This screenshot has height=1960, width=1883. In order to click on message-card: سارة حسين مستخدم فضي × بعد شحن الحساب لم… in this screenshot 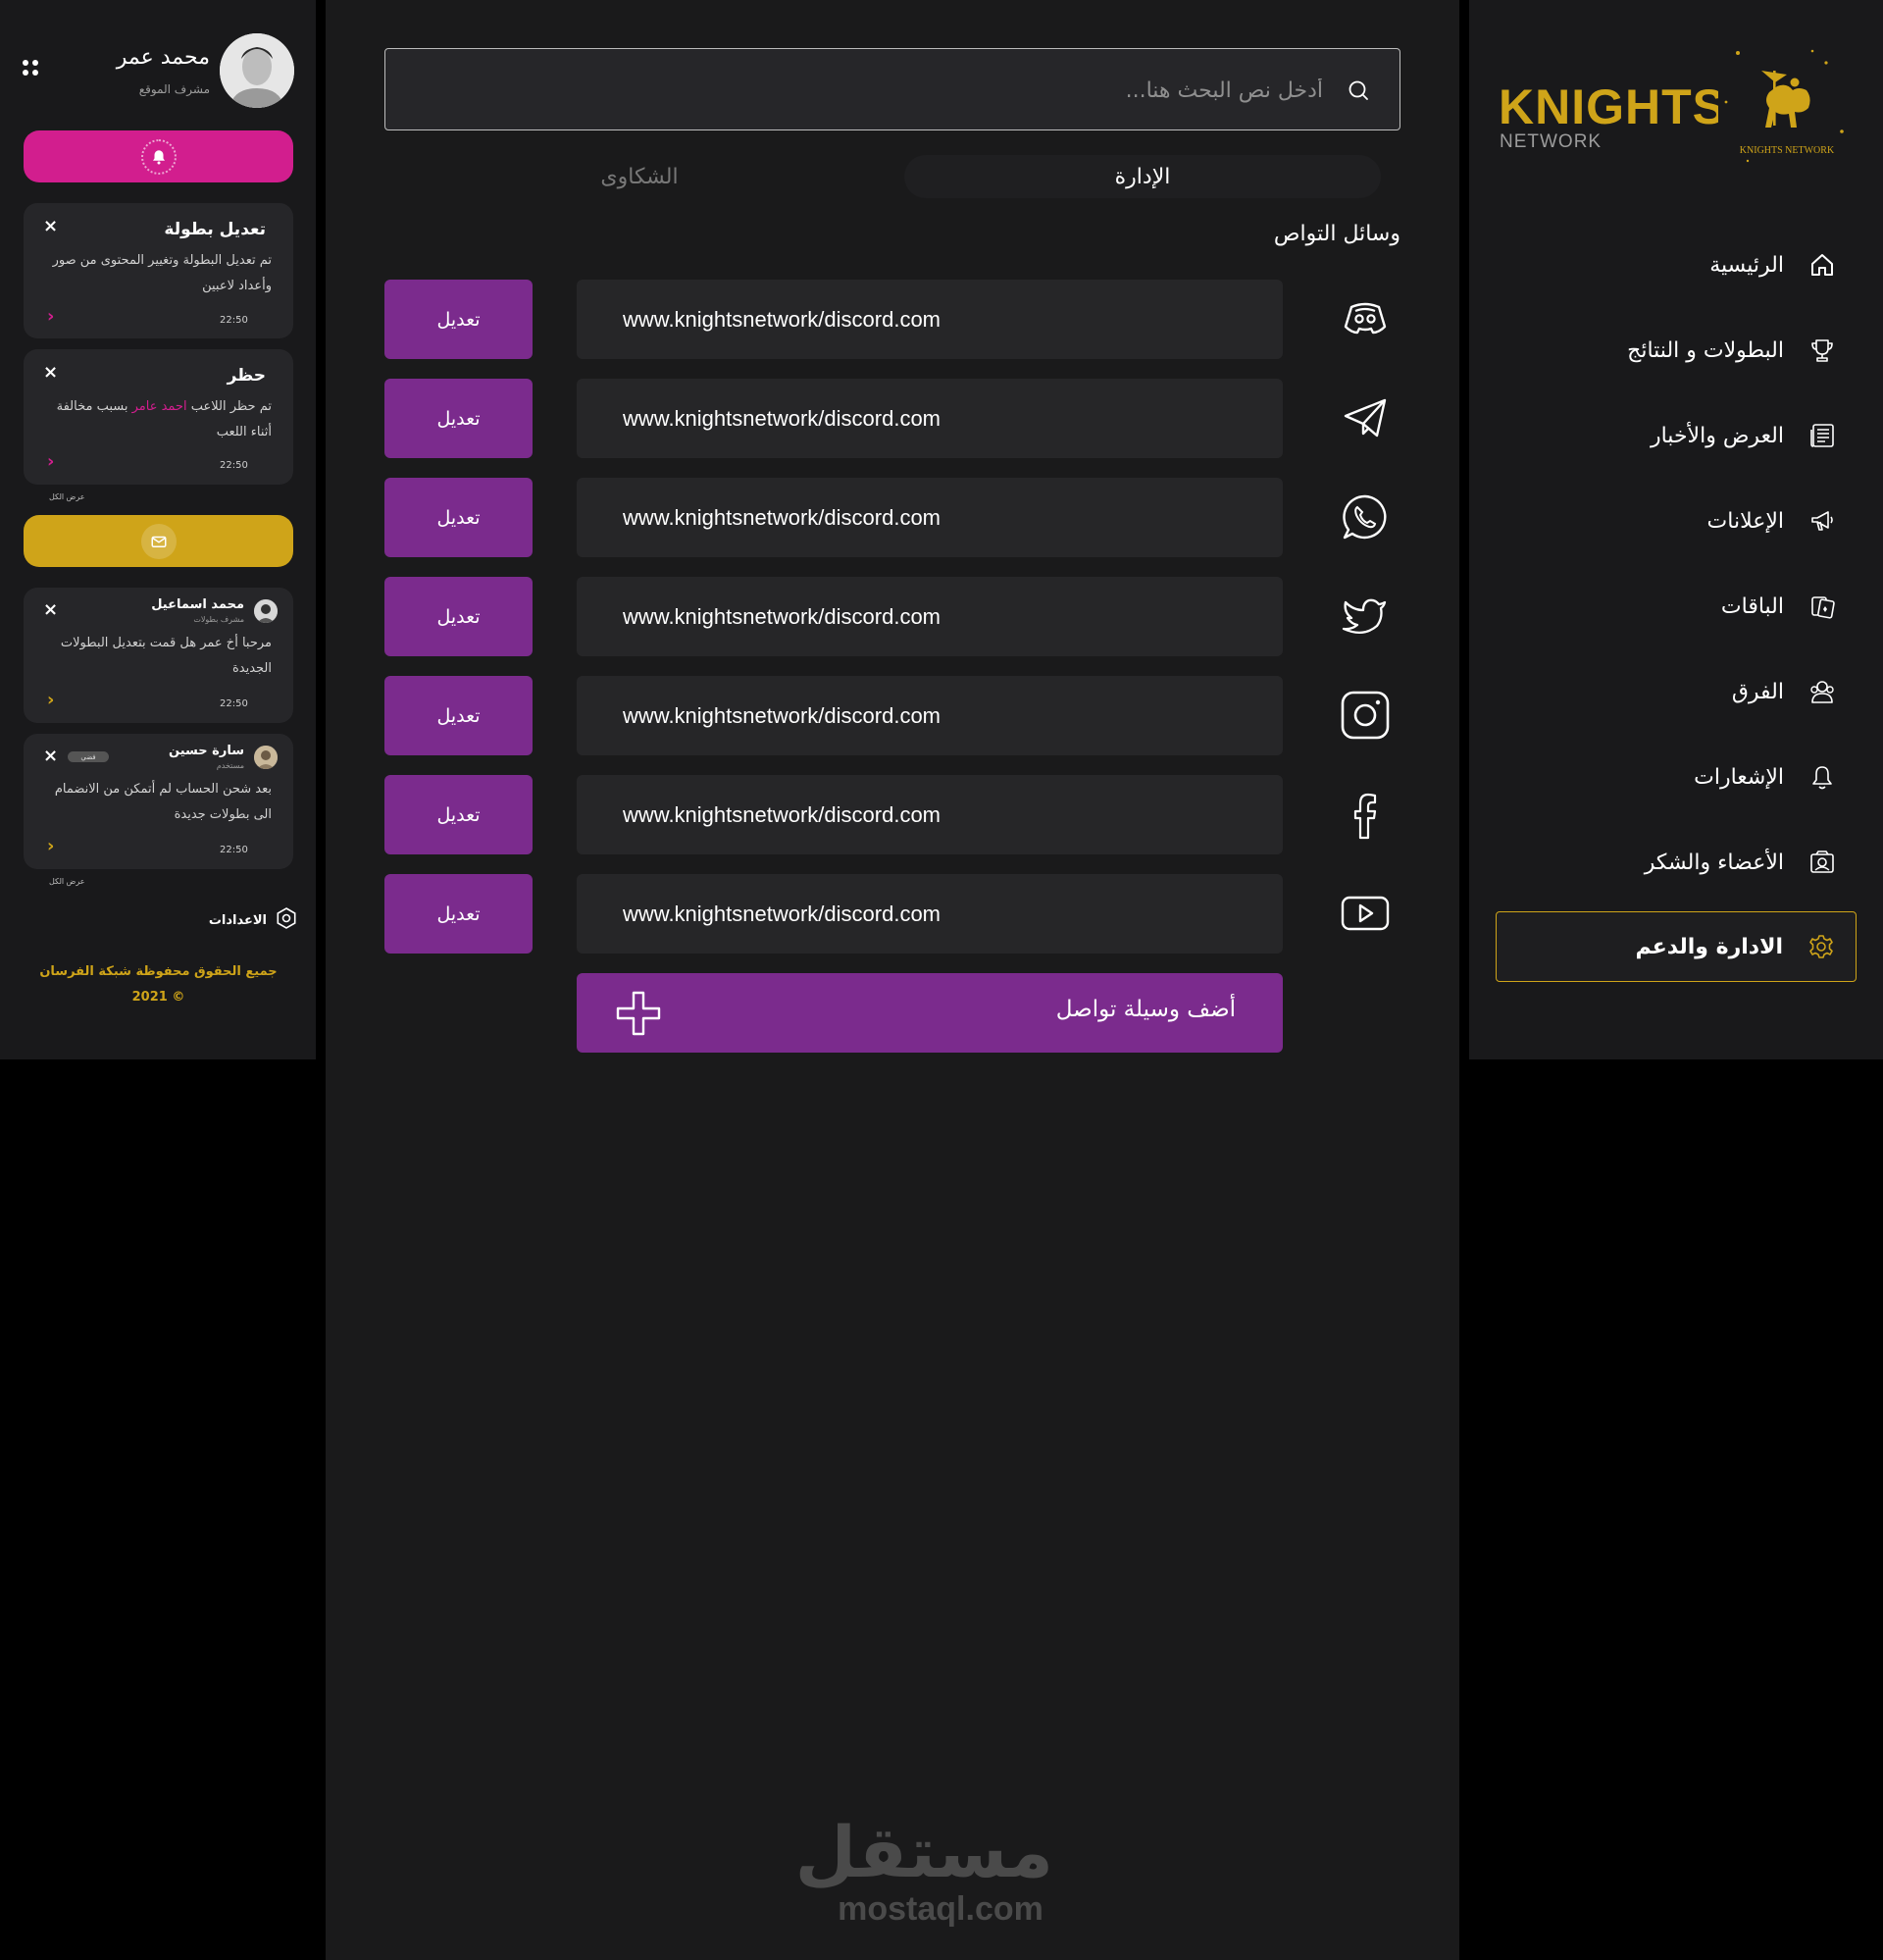, I will do `click(158, 801)`.